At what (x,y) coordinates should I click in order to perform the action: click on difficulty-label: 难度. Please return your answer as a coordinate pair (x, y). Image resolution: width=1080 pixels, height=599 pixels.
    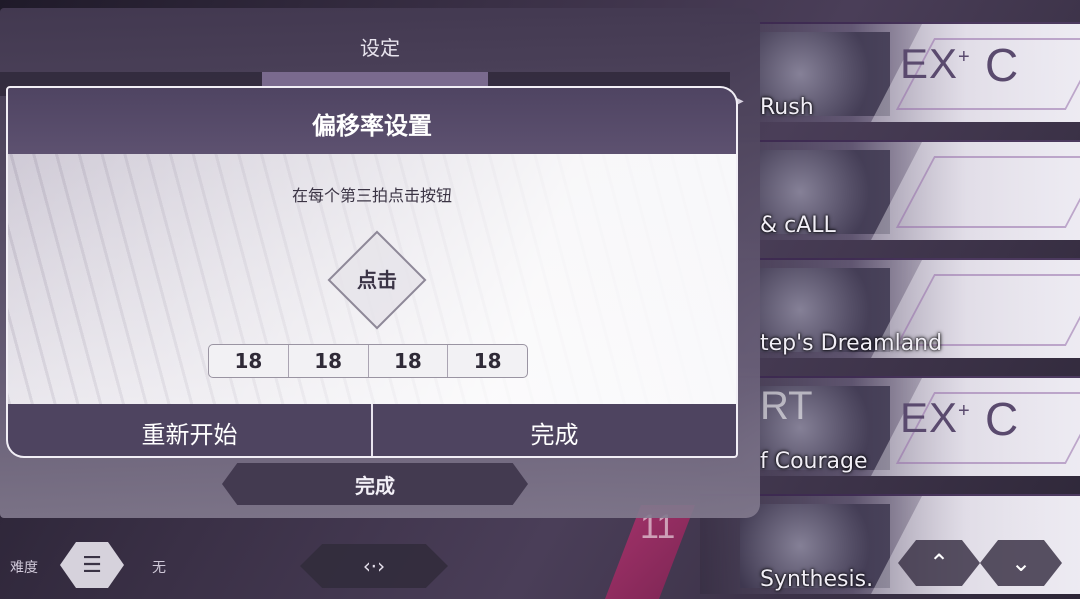
    Looking at the image, I should click on (24, 568).